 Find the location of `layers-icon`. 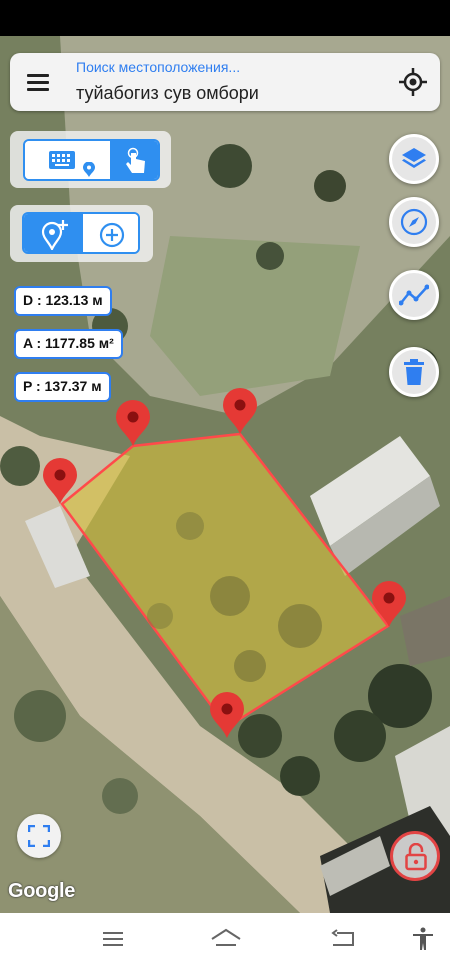

layers-icon is located at coordinates (414, 158).